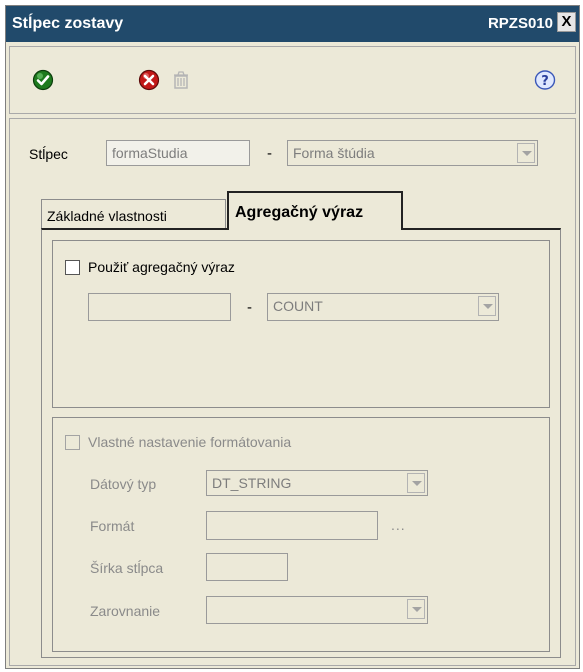  I want to click on custom-formatting-label: Vlastné nastavenie formátovania, so click(190, 442).